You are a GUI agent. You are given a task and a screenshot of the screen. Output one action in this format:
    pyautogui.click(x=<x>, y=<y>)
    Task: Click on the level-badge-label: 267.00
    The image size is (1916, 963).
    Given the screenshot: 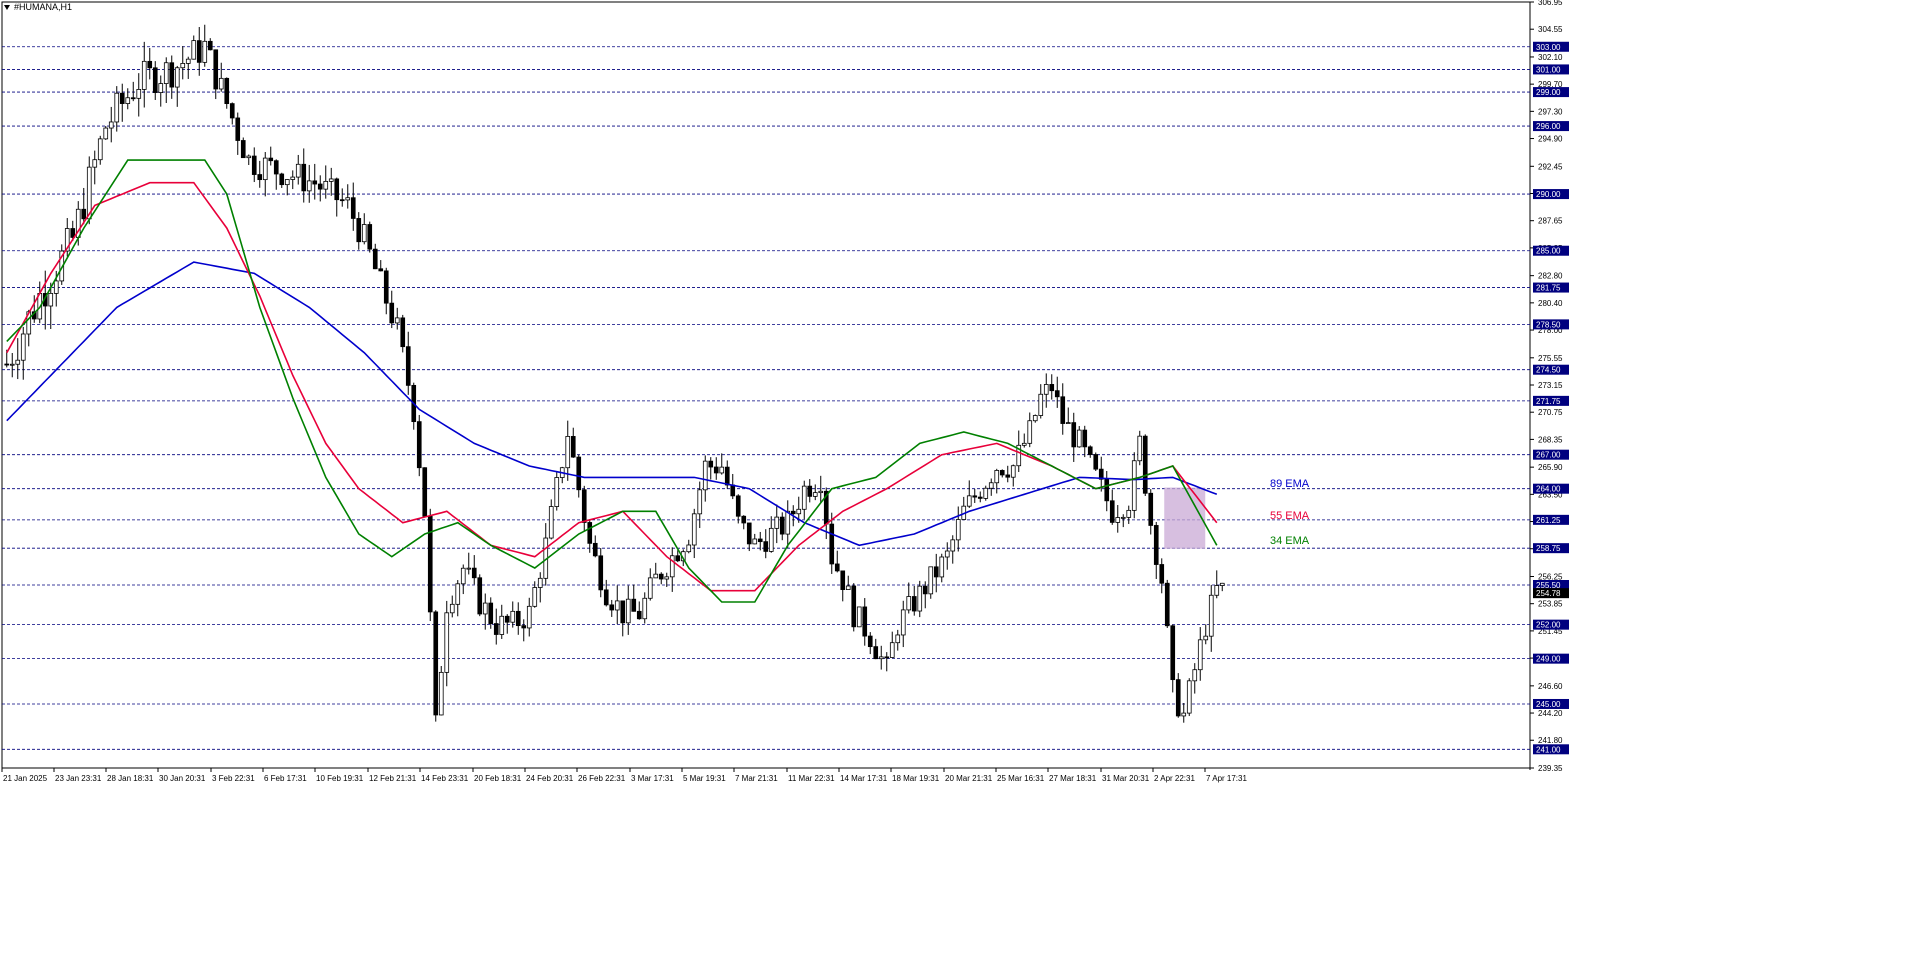 What is the action you would take?
    pyautogui.click(x=1548, y=455)
    